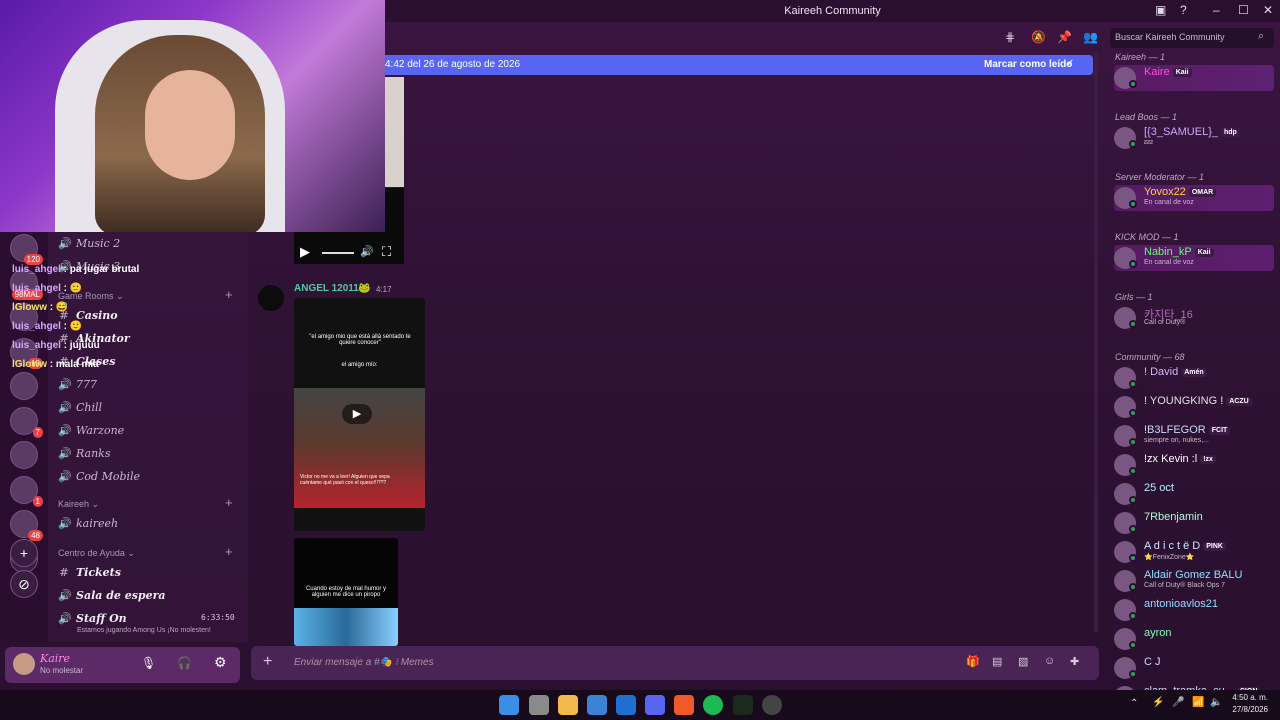 The image size is (1280, 720). What do you see at coordinates (26, 422) in the screenshot?
I see `server-icon: 7` at bounding box center [26, 422].